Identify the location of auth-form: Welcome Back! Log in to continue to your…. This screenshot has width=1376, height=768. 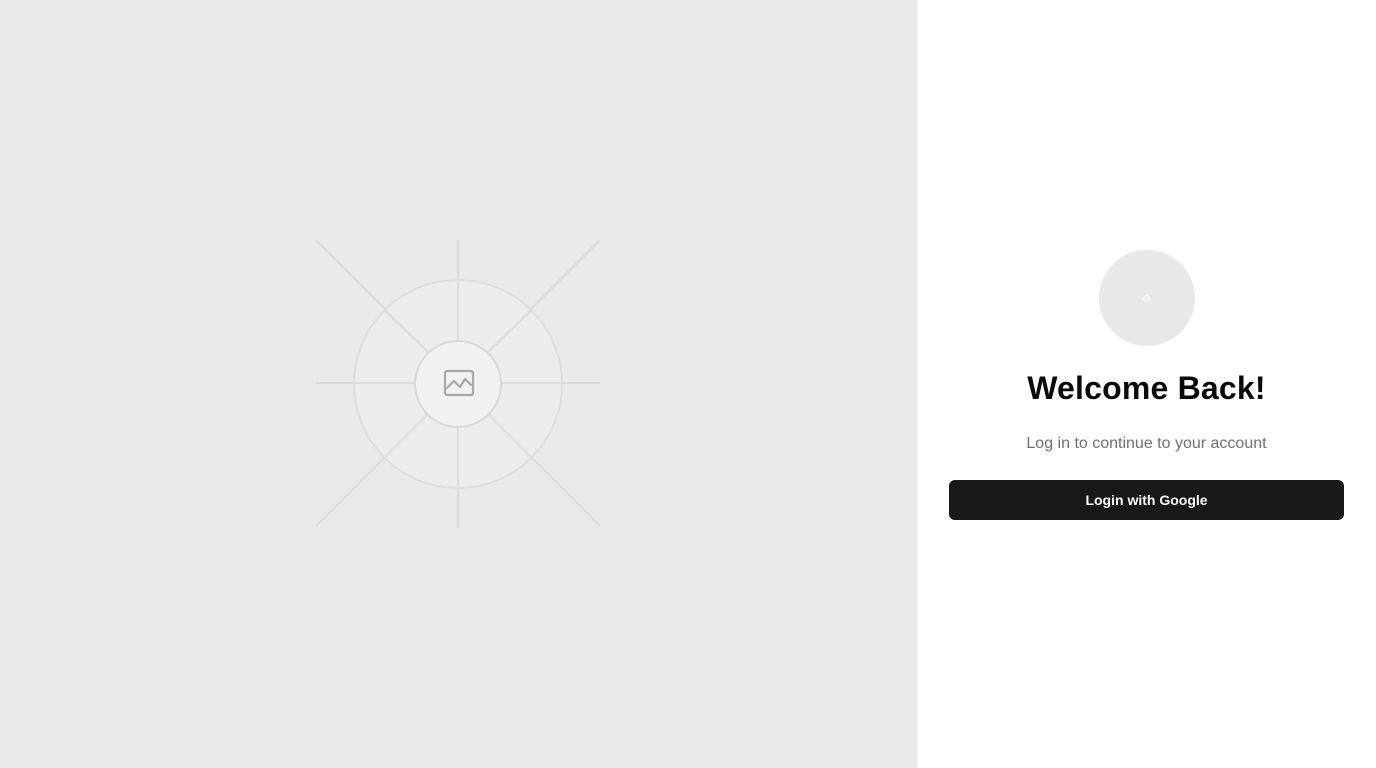
(1146, 385).